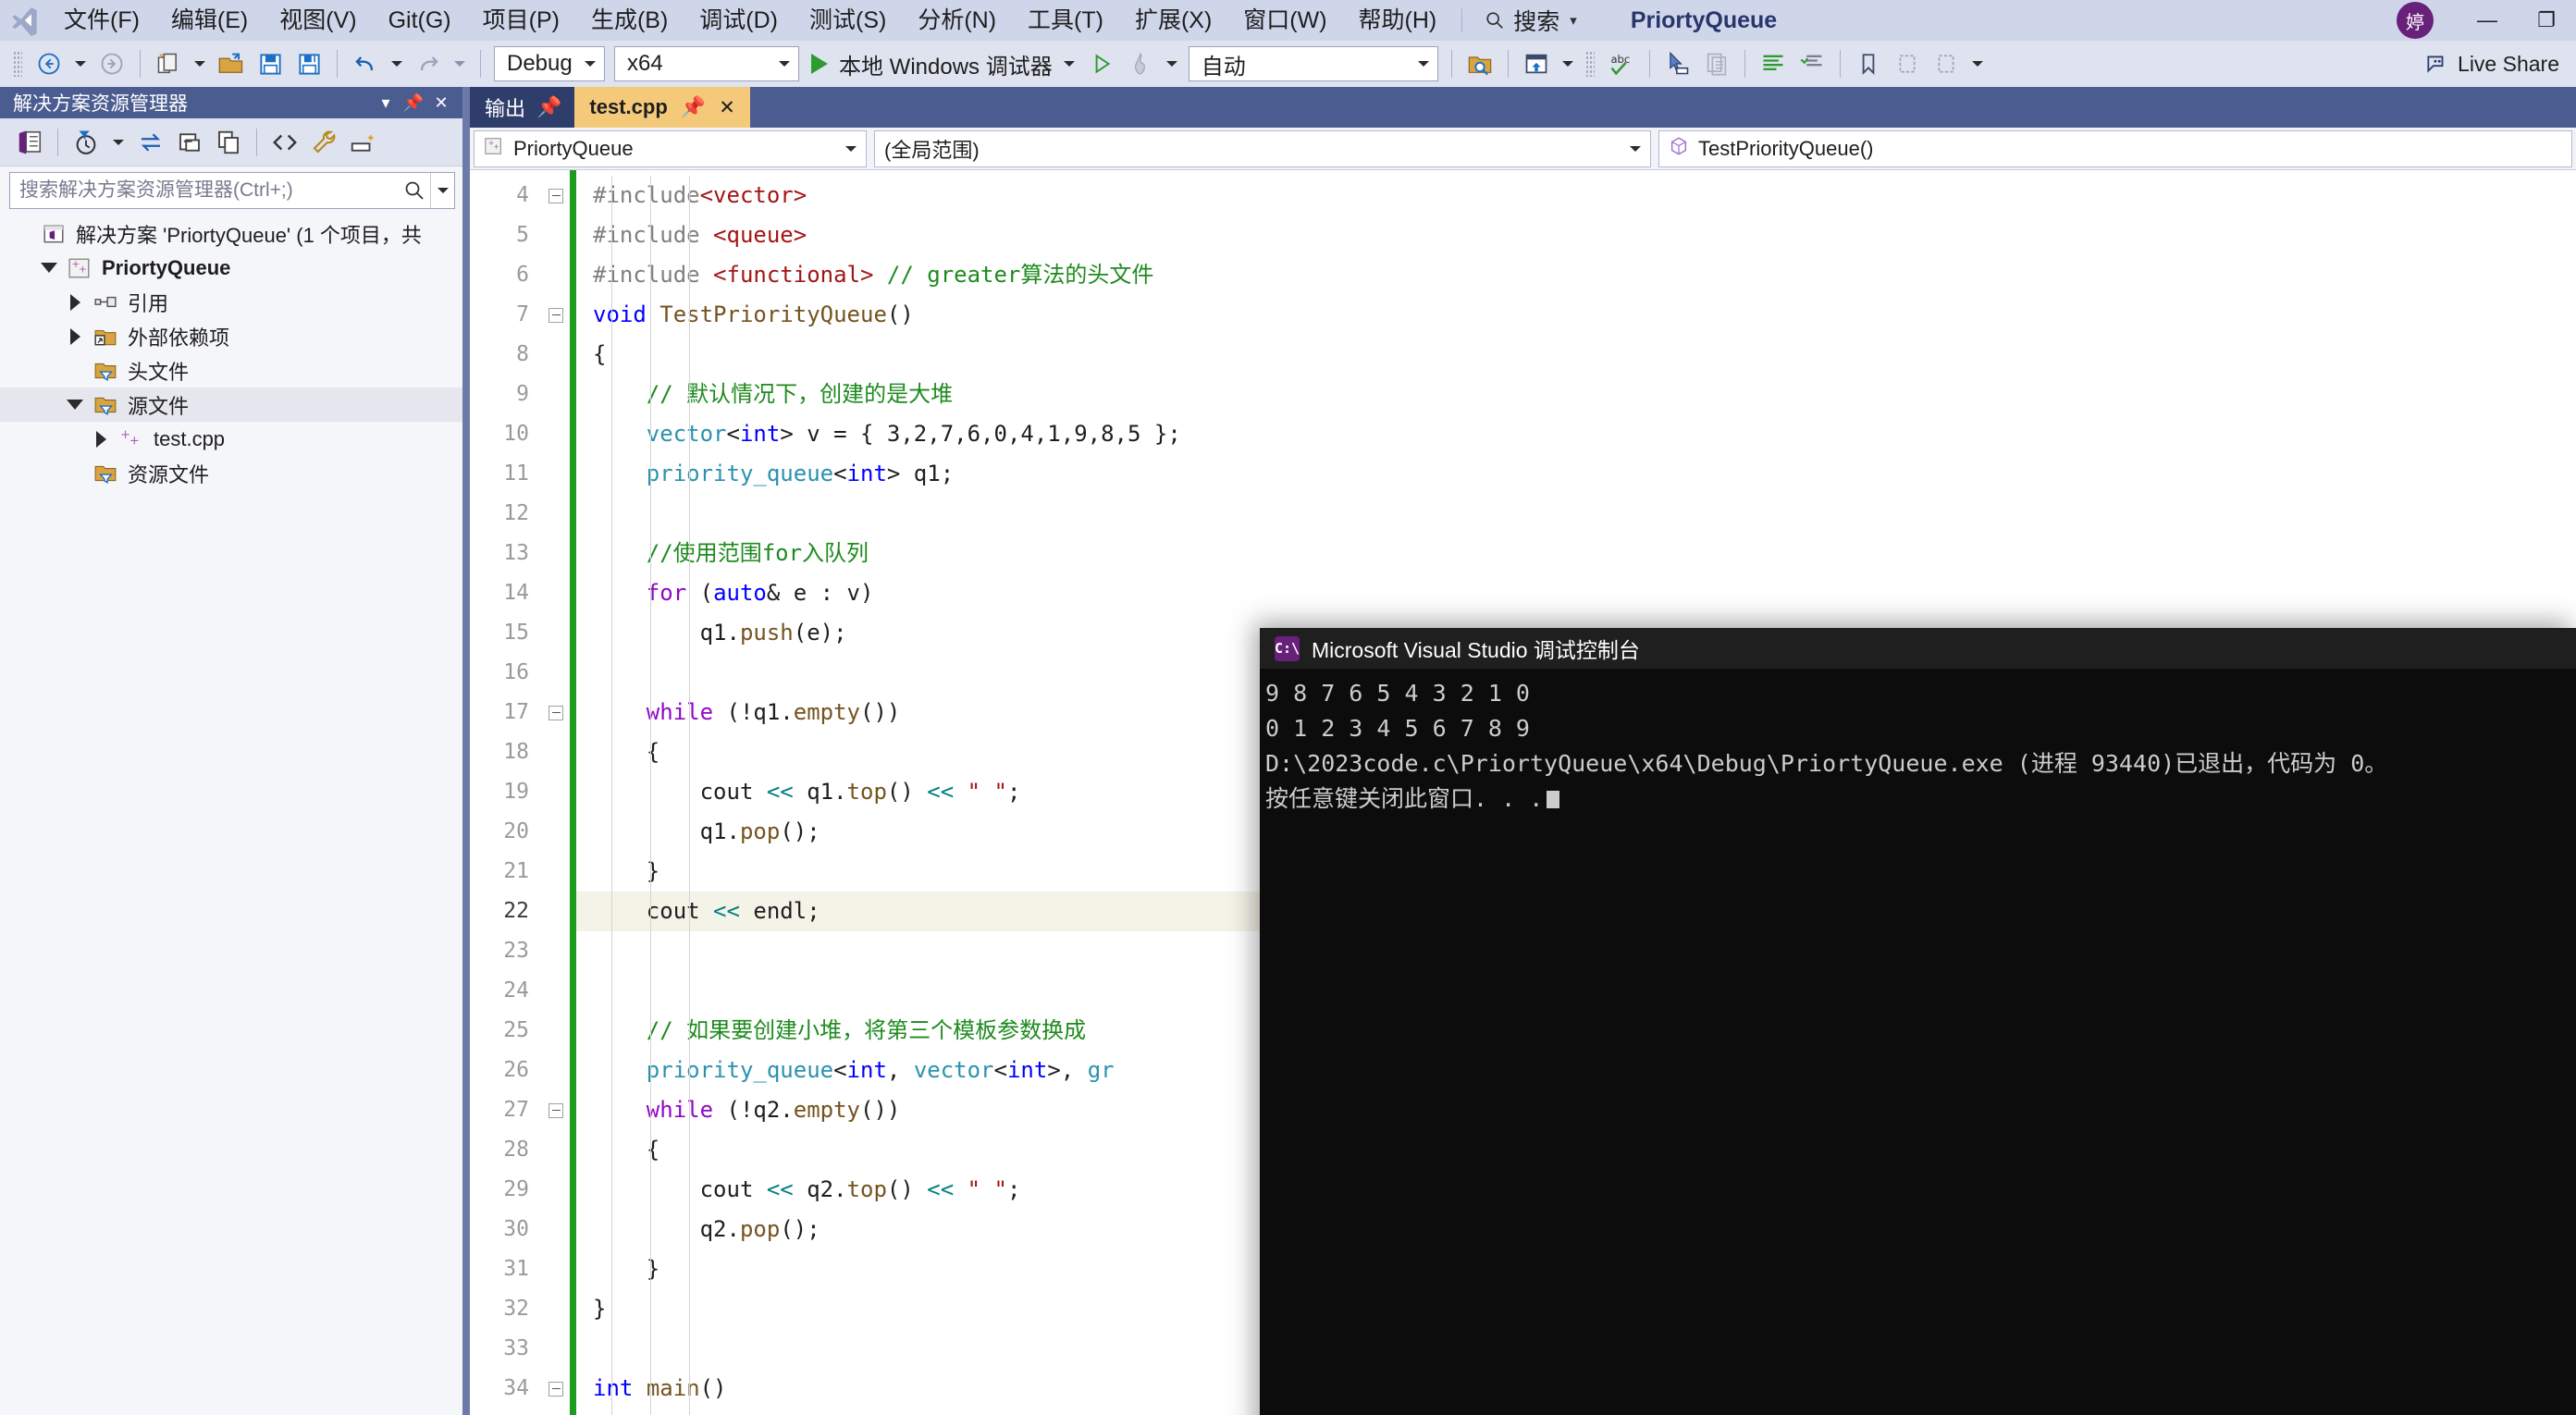 This screenshot has width=2576, height=1415. Describe the element at coordinates (662, 107) in the screenshot. I see `tab-test-cpp: test.cpp 📌 ✕` at that location.